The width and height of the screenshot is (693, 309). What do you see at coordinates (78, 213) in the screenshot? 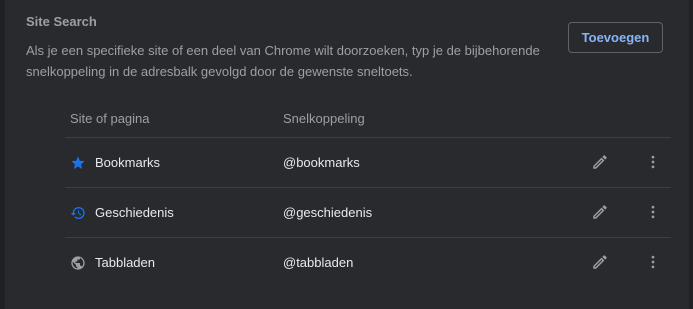
I see `history-icon` at bounding box center [78, 213].